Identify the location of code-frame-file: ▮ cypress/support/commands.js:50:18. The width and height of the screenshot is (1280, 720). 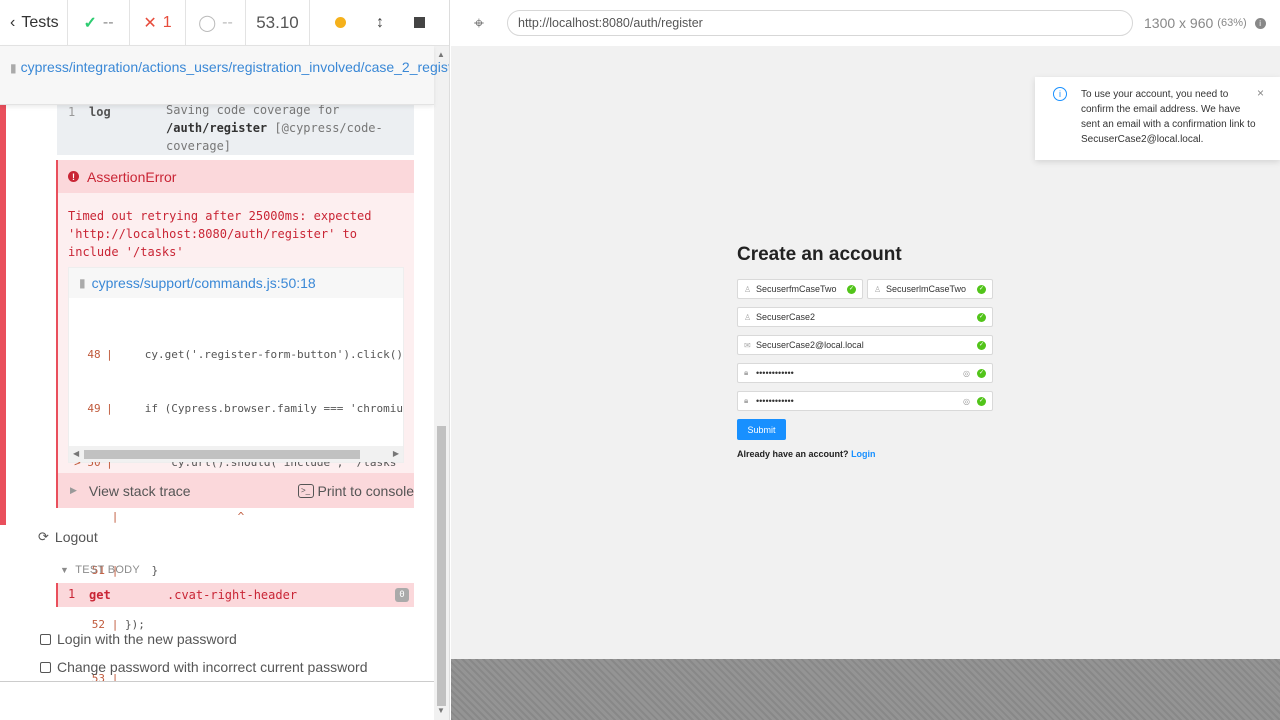
(236, 283).